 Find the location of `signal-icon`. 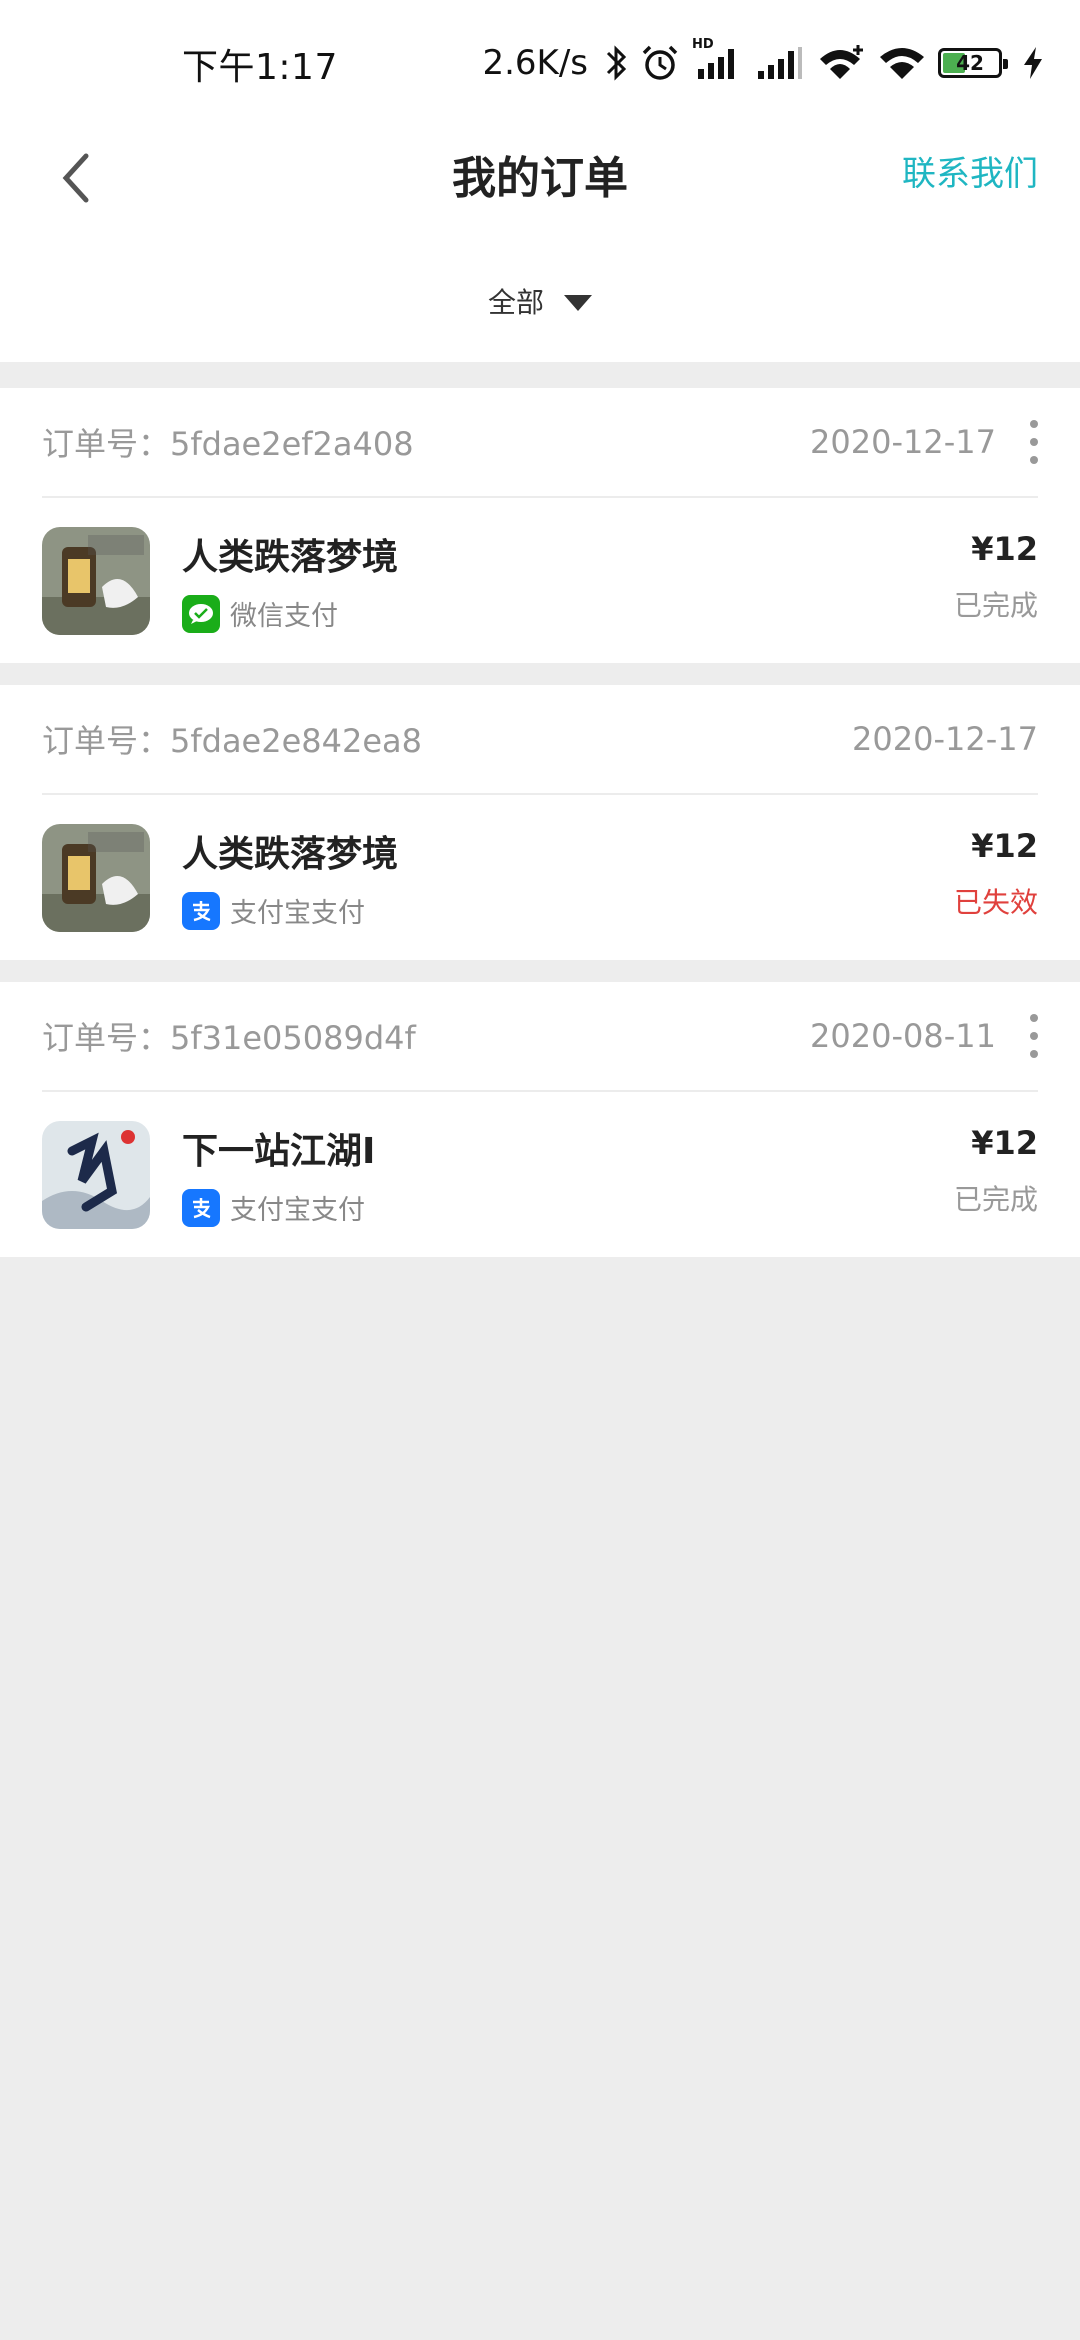

signal-icon is located at coordinates (779, 63).